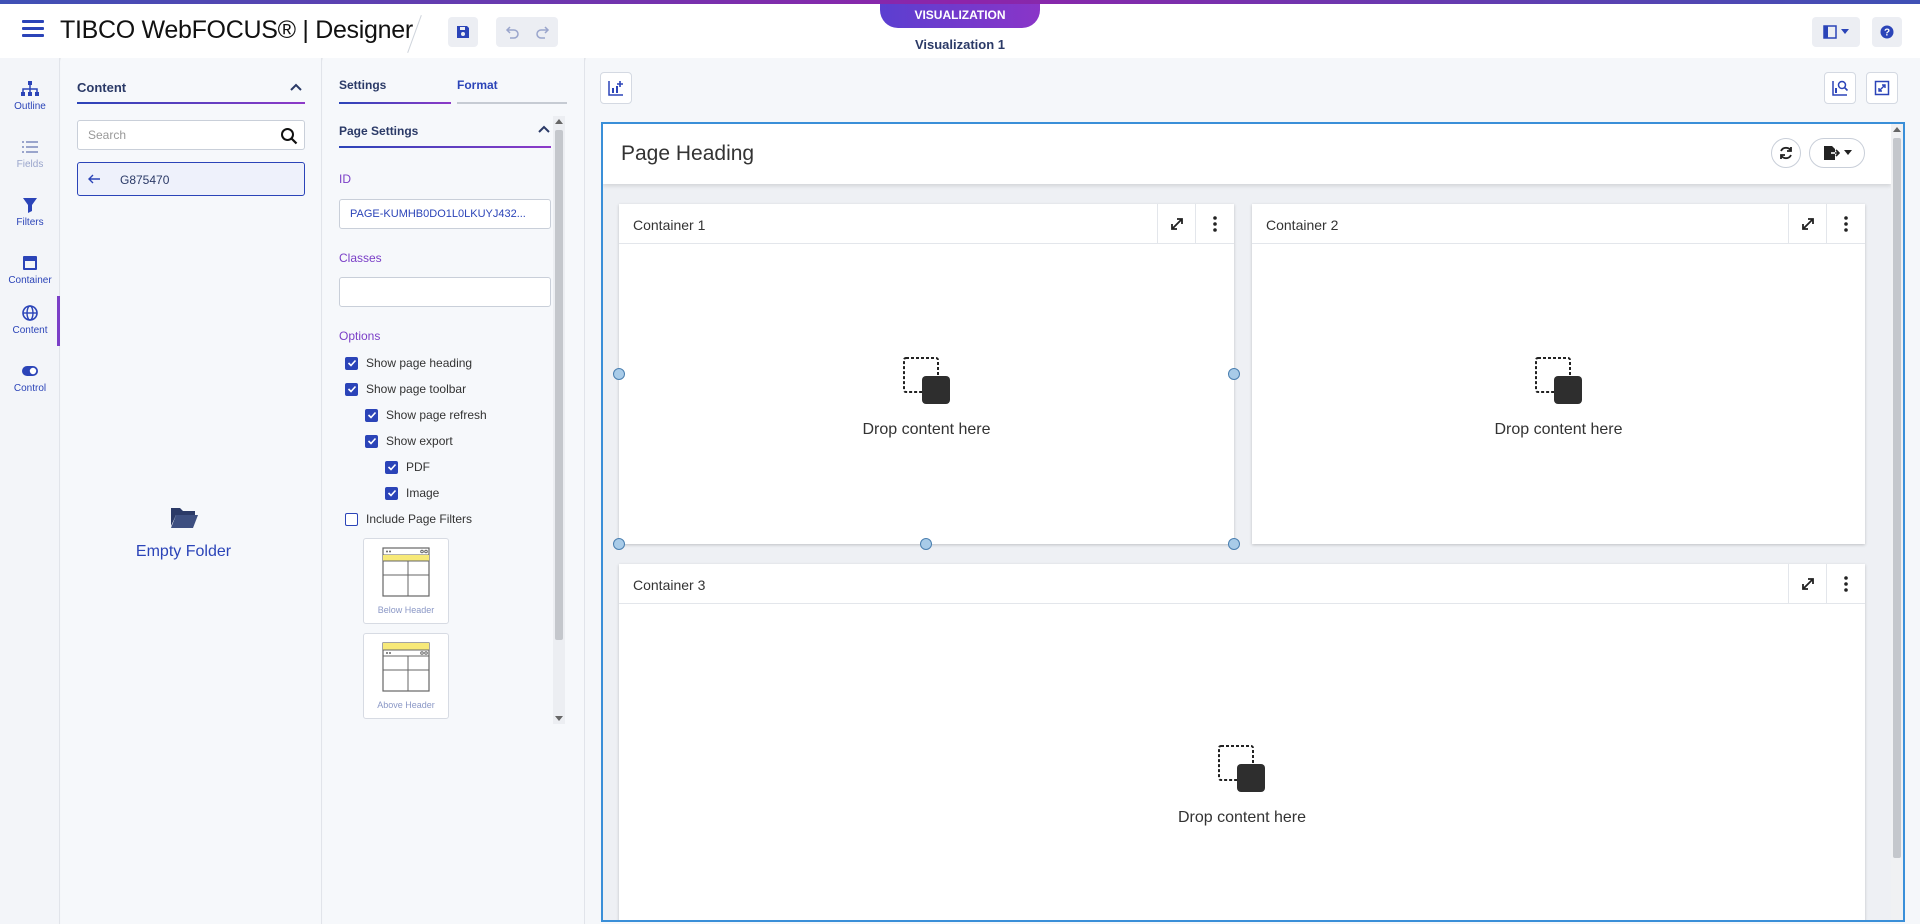 This screenshot has height=924, width=1920. What do you see at coordinates (419, 363) in the screenshot?
I see `checkbox-label: Show page heading` at bounding box center [419, 363].